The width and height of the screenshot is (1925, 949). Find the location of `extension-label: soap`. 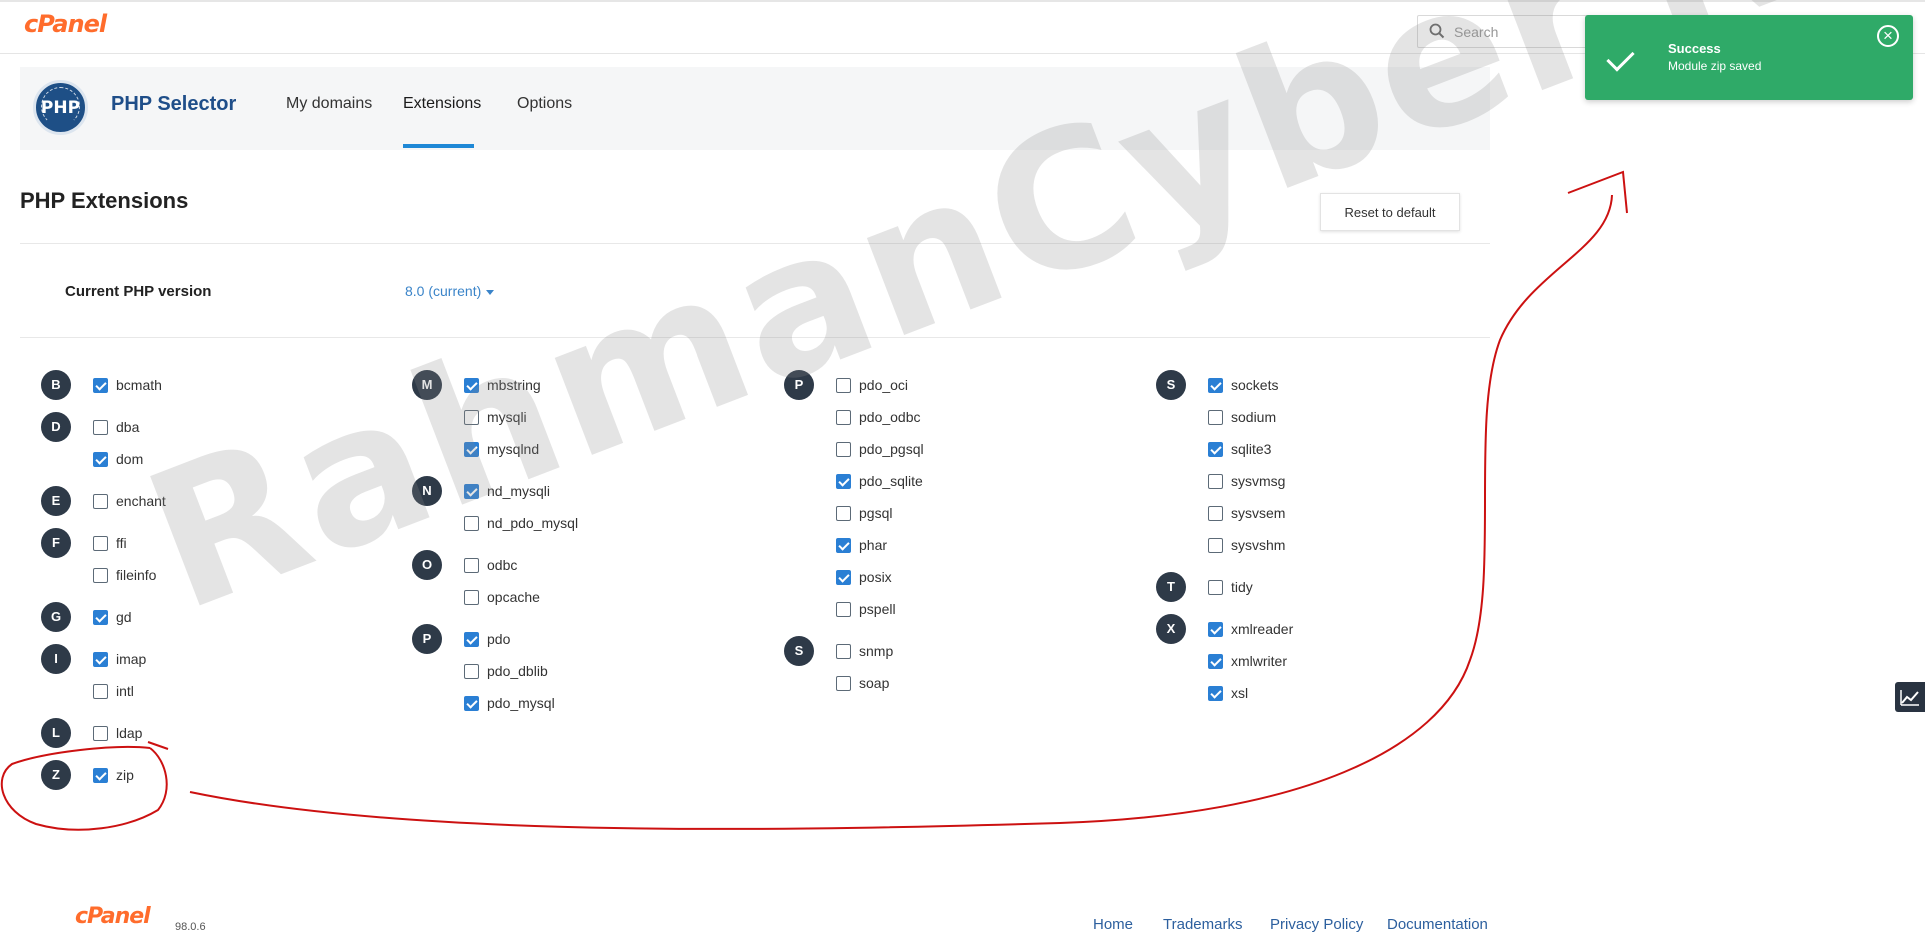

extension-label: soap is located at coordinates (874, 683).